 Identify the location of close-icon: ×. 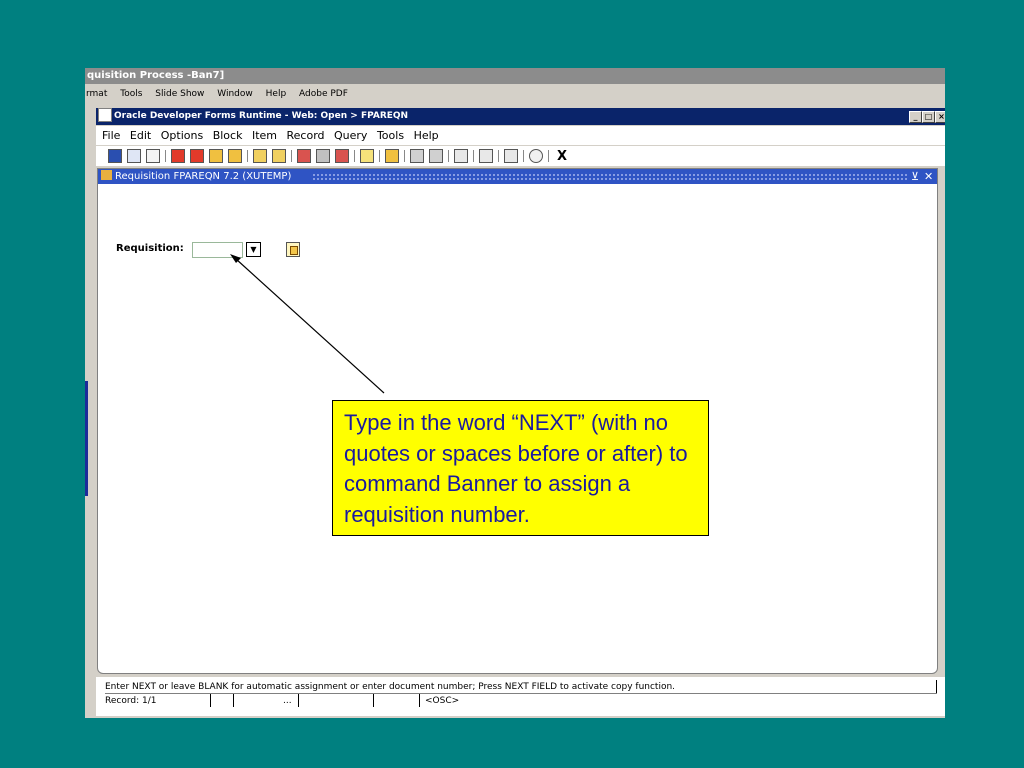
(940, 117).